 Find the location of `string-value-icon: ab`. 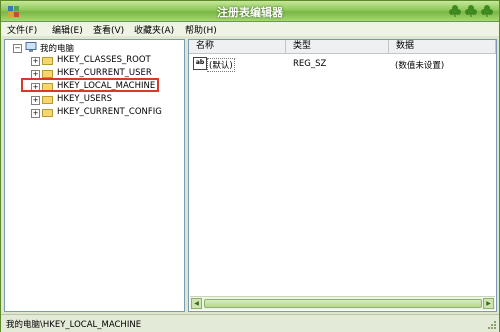

string-value-icon: ab is located at coordinates (200, 63).